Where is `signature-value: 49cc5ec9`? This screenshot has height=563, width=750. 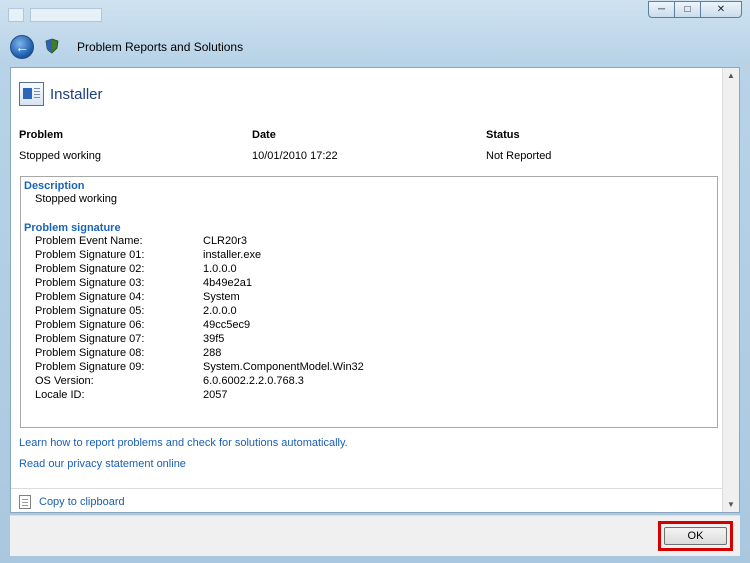 signature-value: 49cc5ec9 is located at coordinates (227, 325).